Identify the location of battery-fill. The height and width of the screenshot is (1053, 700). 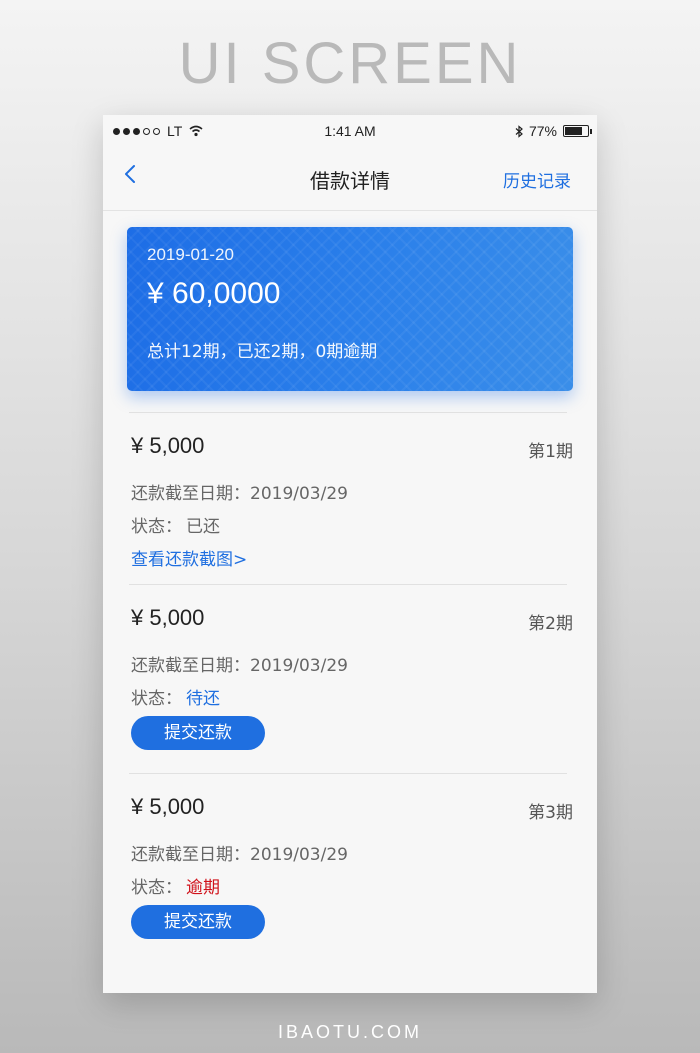
(573, 131).